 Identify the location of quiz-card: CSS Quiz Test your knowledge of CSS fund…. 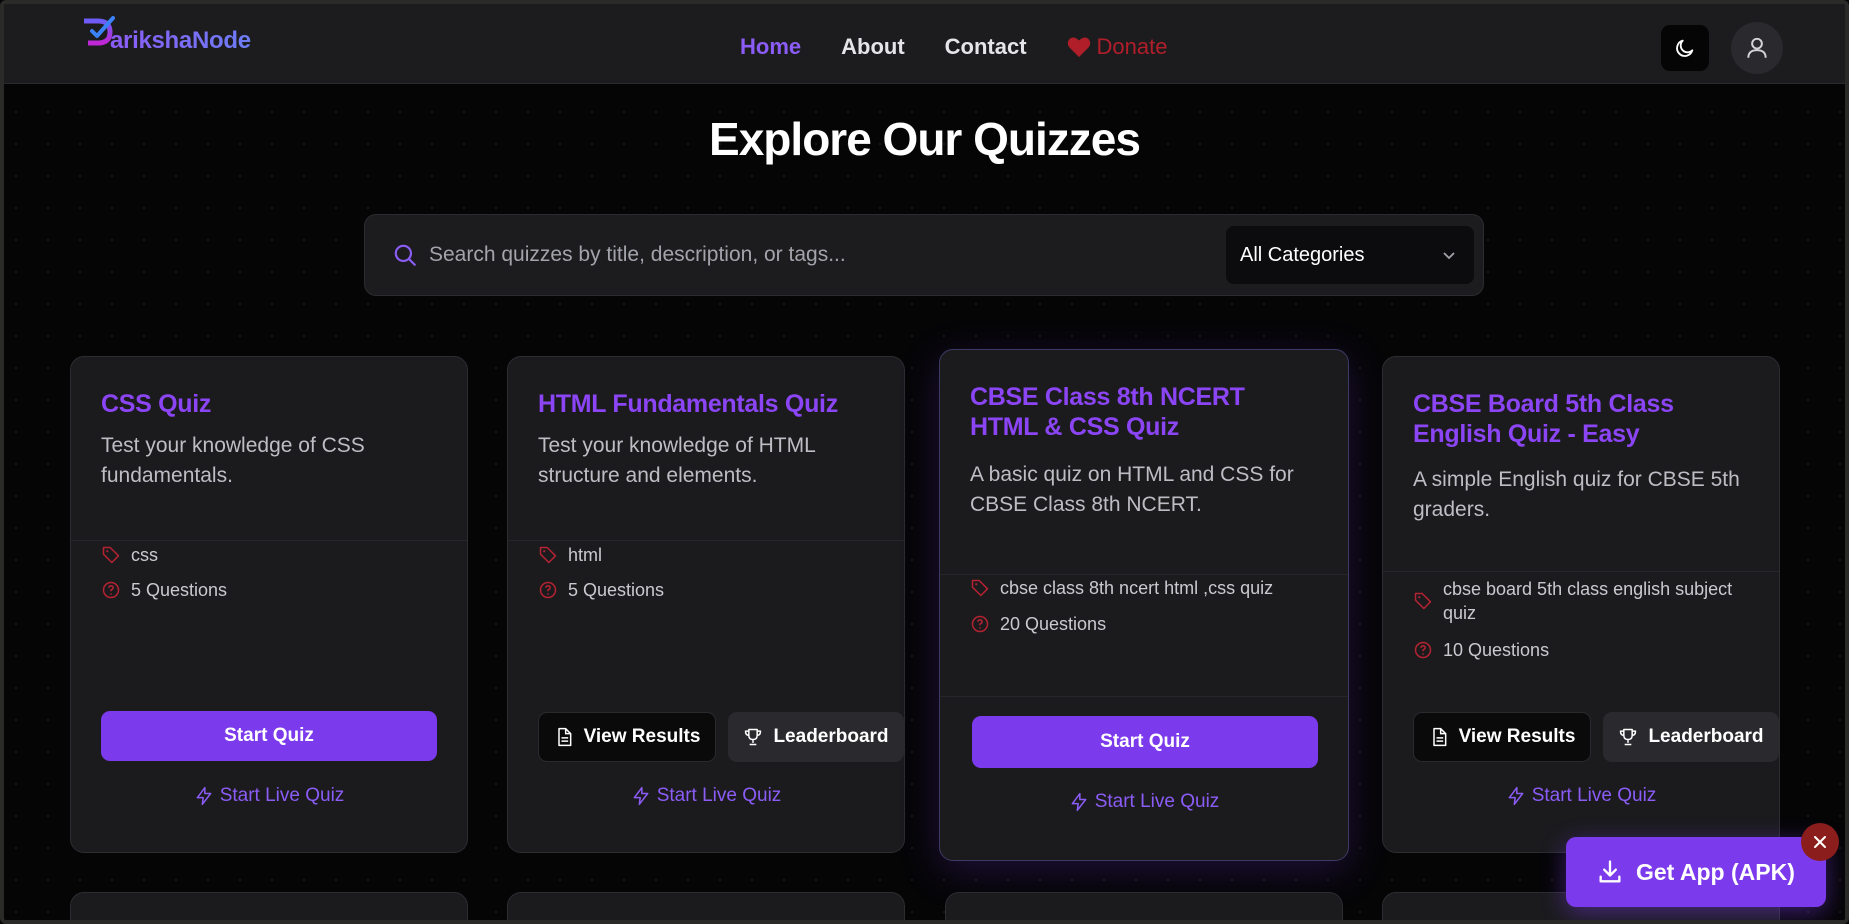
(269, 604).